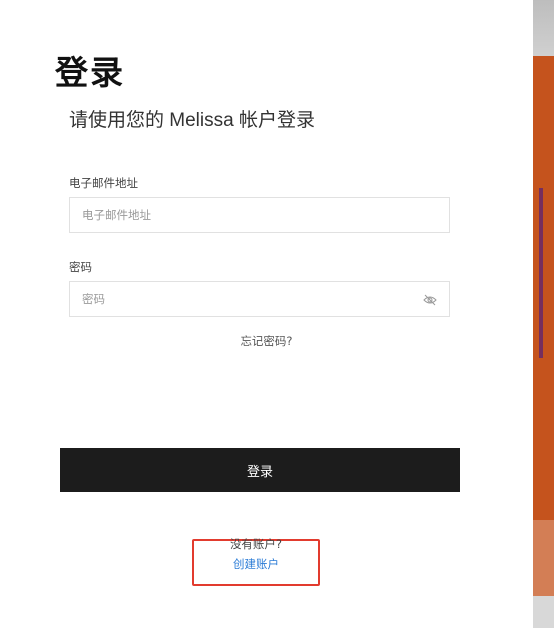 This screenshot has width=554, height=628. I want to click on password-field-wrapper, so click(259, 299).